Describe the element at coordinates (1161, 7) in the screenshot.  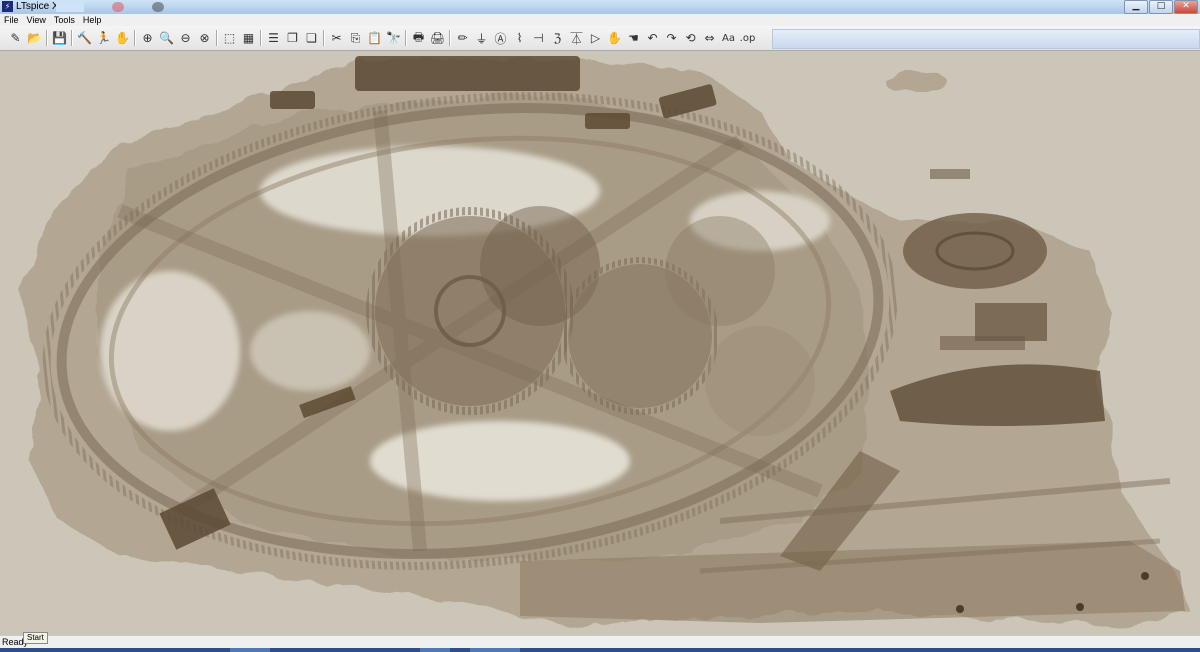
I see `maximize-button: □` at that location.